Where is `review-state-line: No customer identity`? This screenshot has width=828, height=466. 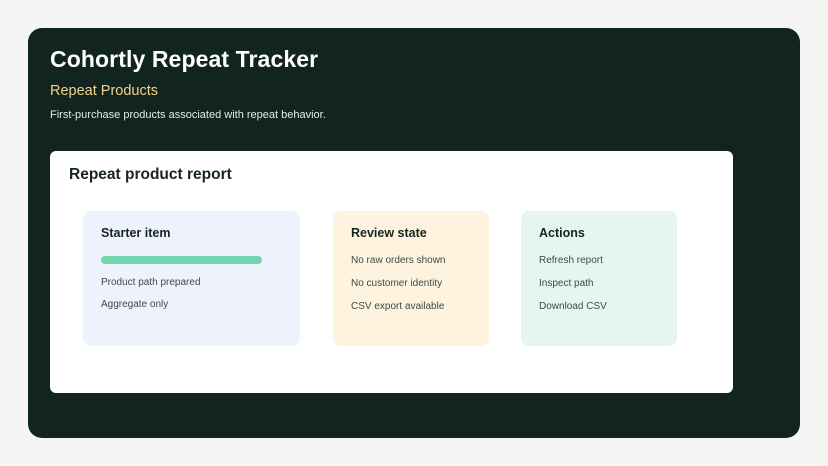
review-state-line: No customer identity is located at coordinates (397, 283).